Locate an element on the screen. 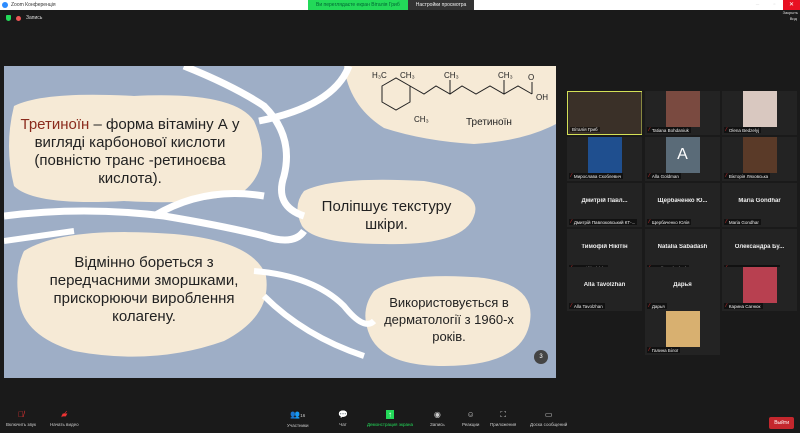  start-video-label: Начать видео is located at coordinates (64, 424).